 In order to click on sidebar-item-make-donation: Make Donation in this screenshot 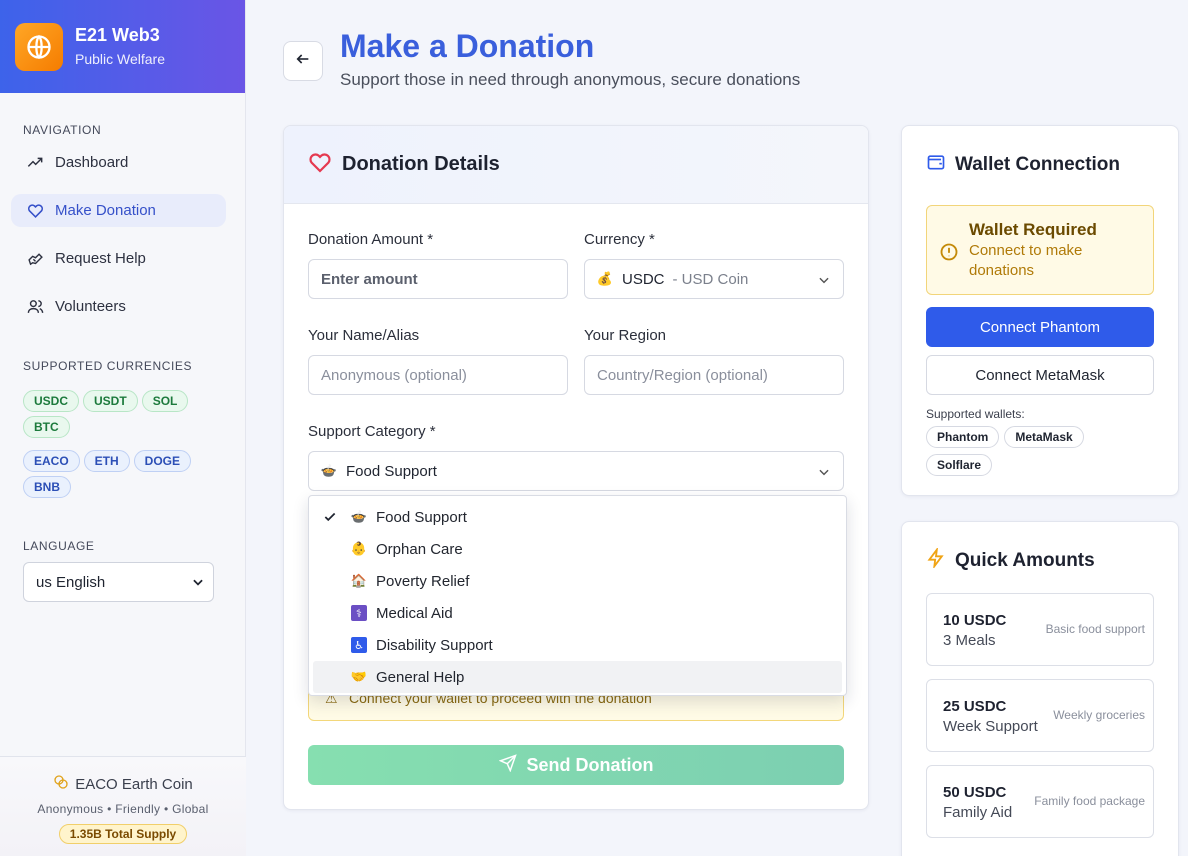, I will do `click(118, 210)`.